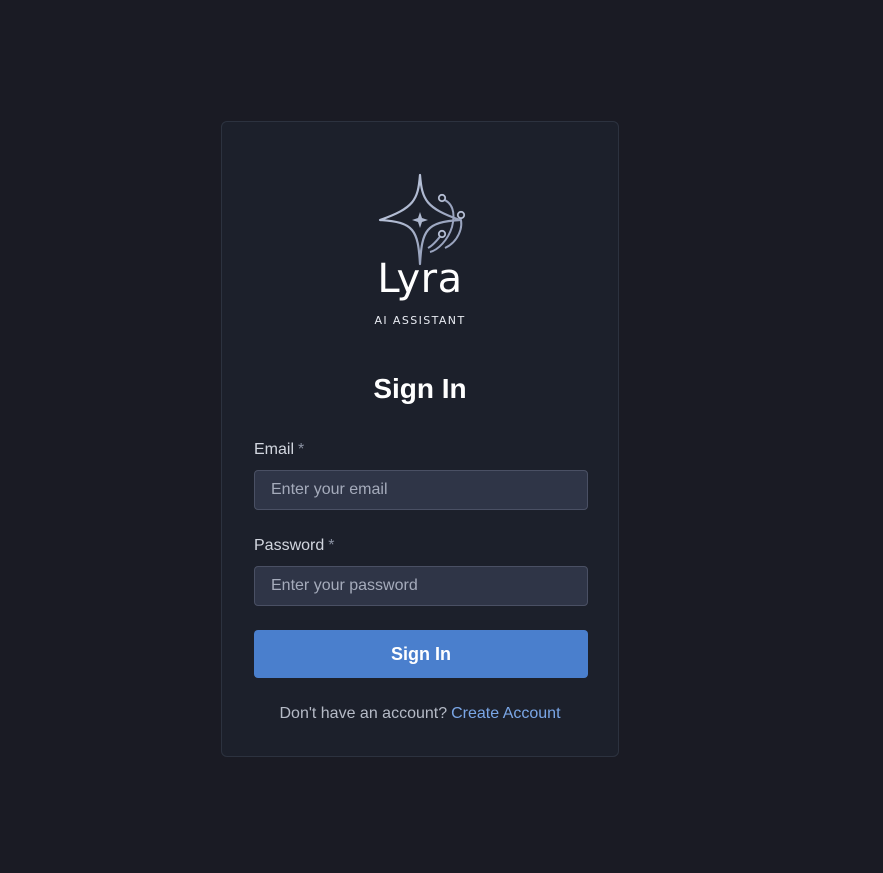 The height and width of the screenshot is (873, 883). I want to click on signup-prompt-text: Don't have an account?, so click(363, 713).